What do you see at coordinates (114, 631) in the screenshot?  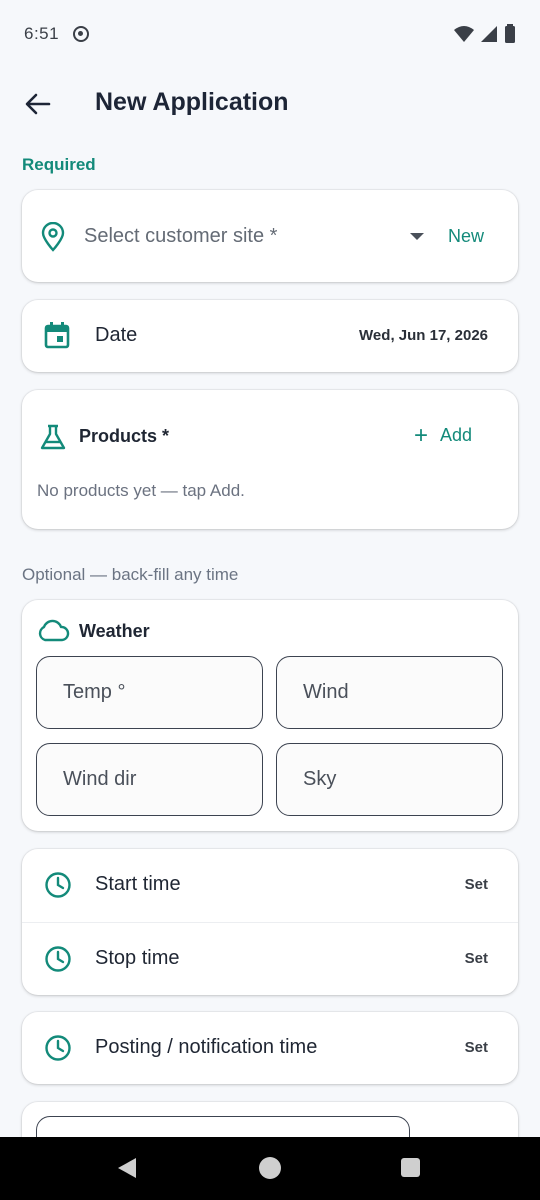 I see `weather-title: Weather` at bounding box center [114, 631].